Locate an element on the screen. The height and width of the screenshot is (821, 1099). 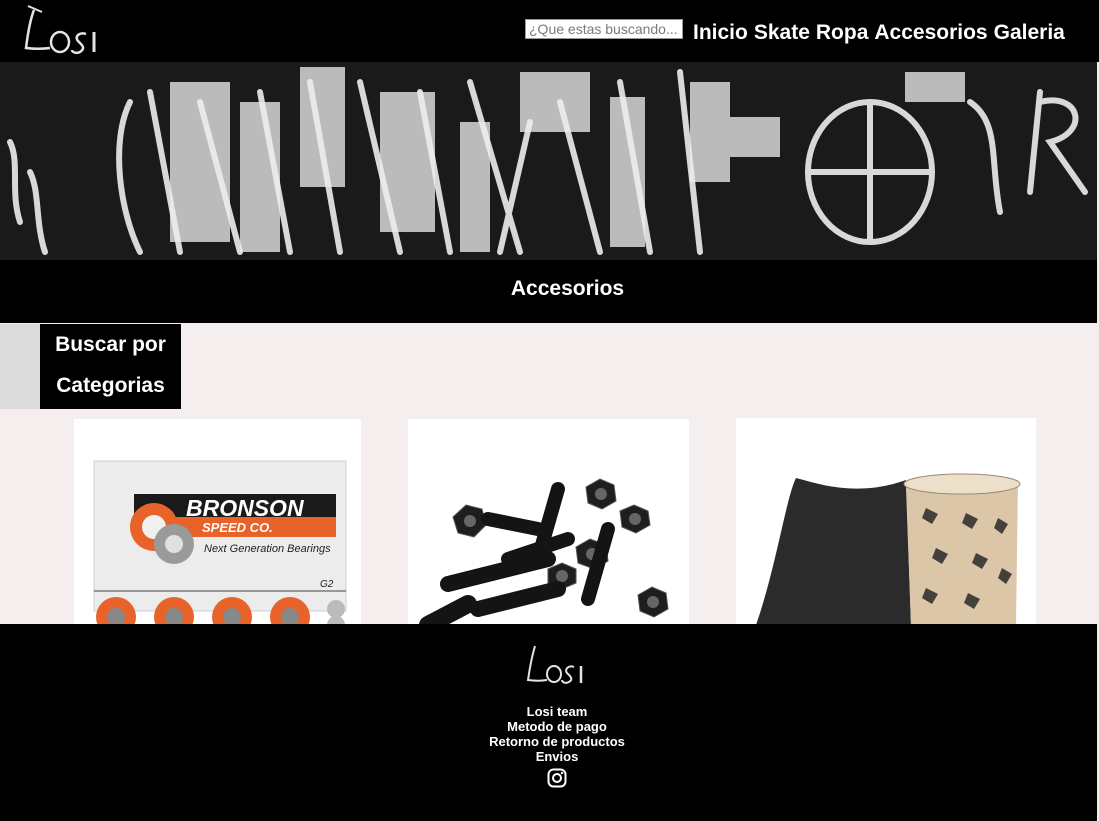
search-input is located at coordinates (604, 29).